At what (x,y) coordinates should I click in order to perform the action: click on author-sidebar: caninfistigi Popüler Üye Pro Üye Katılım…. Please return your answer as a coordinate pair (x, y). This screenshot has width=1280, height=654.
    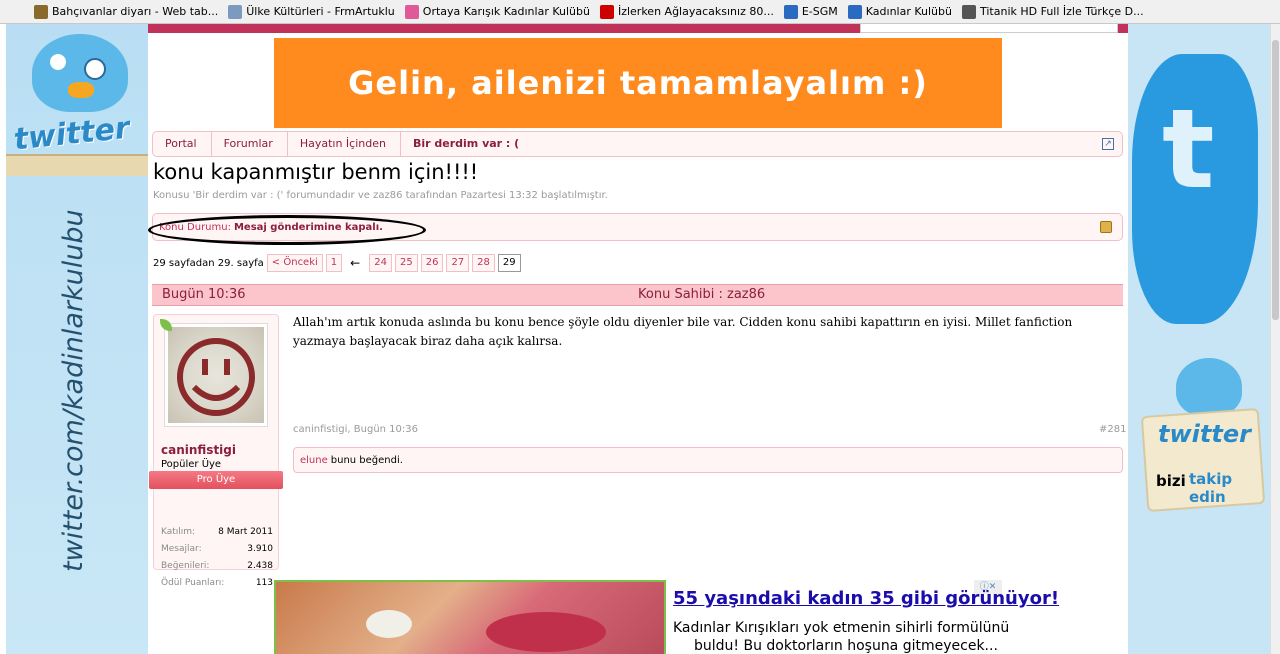
    Looking at the image, I should click on (216, 451).